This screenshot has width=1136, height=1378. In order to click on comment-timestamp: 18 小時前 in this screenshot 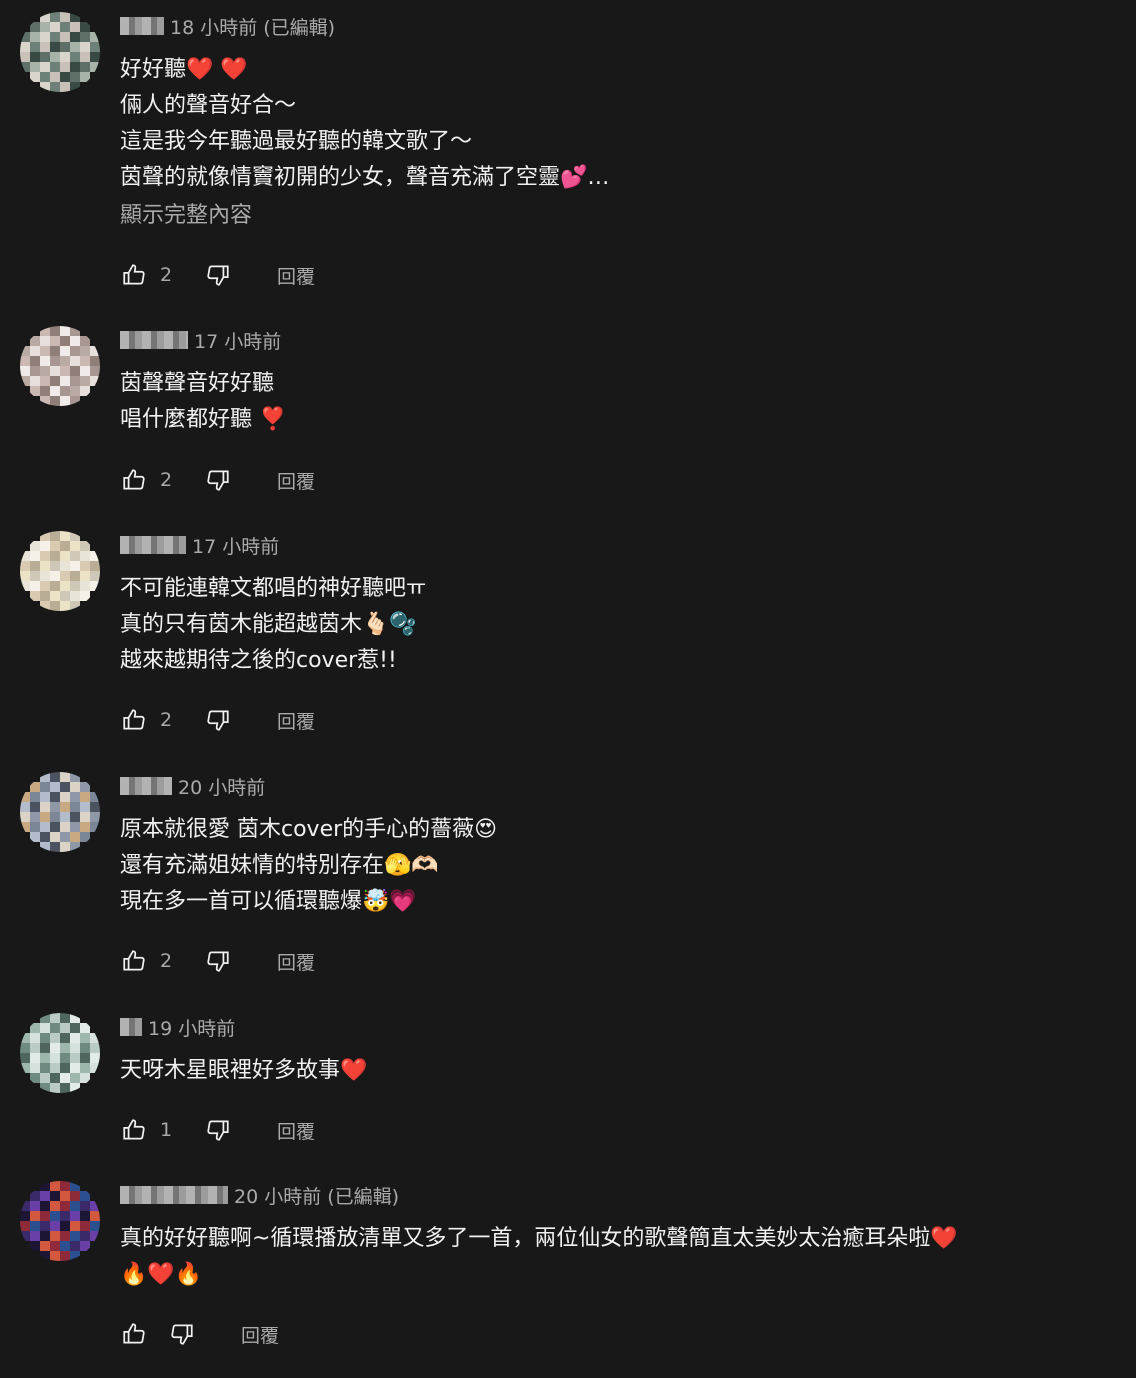, I will do `click(213, 26)`.